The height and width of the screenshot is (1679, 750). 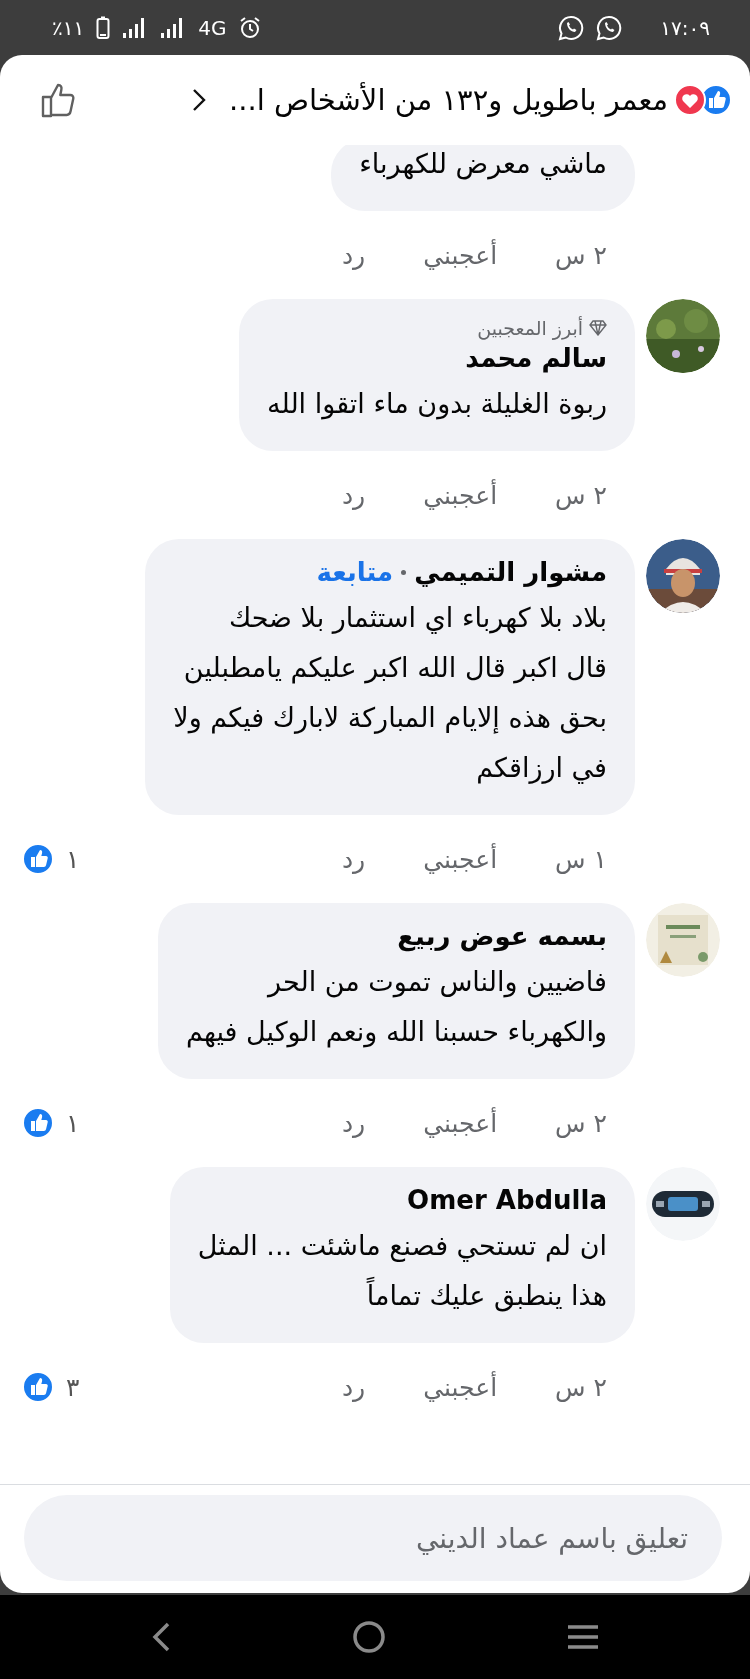 I want to click on top-fan-label: أبرز المعجبين, so click(x=530, y=328).